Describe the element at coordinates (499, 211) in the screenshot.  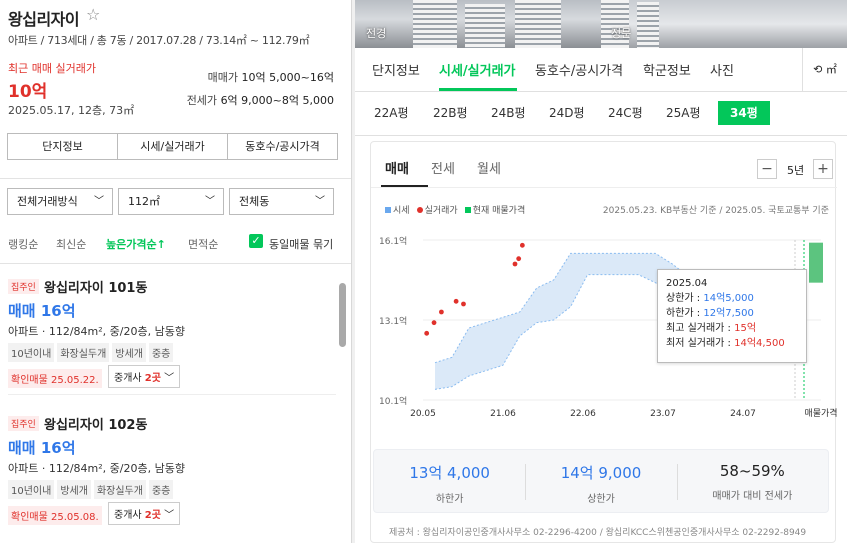
I see `legend-label: 현재 매물가격` at that location.